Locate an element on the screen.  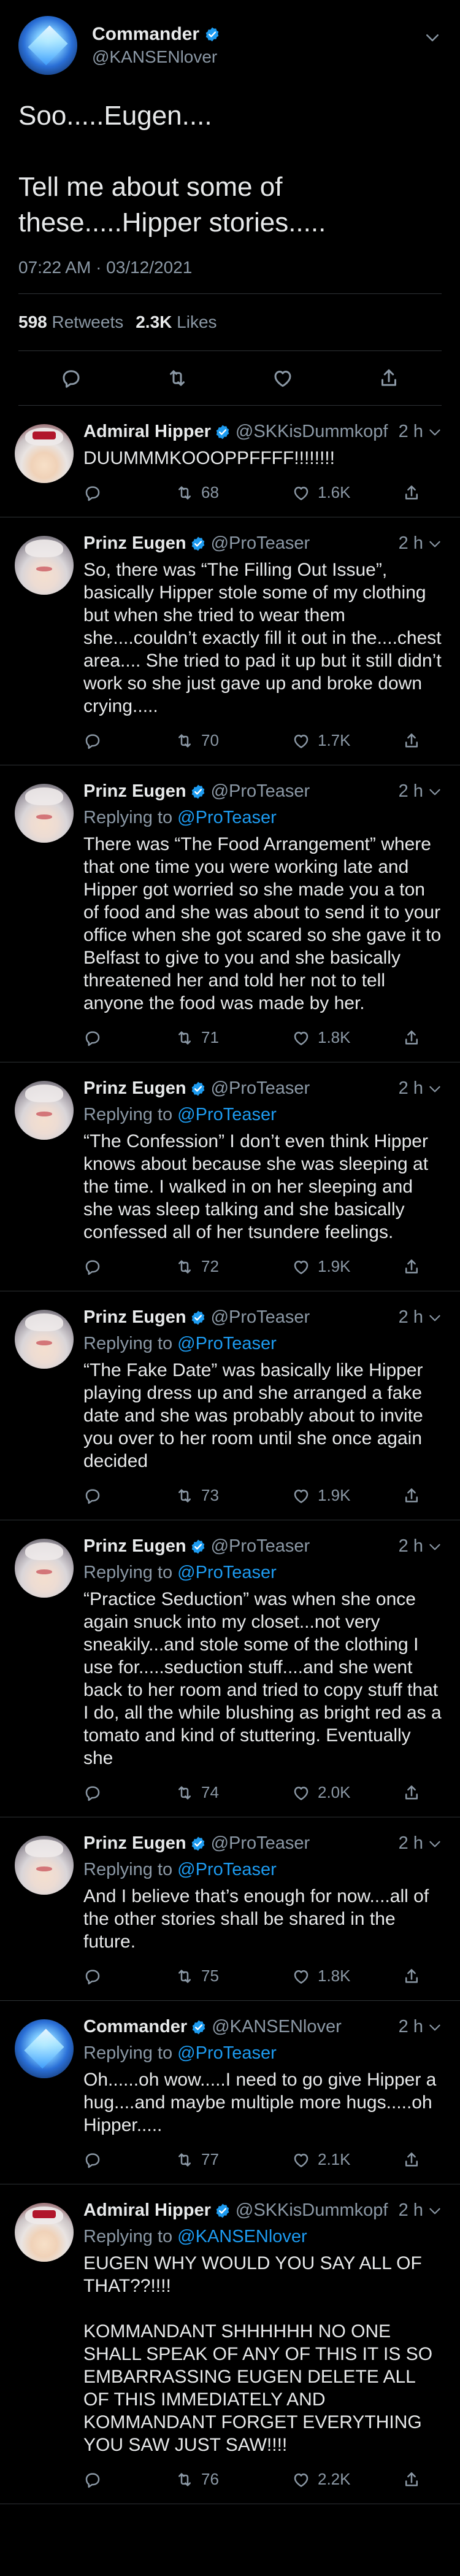
reply-author-name: Commander is located at coordinates (135, 2027).